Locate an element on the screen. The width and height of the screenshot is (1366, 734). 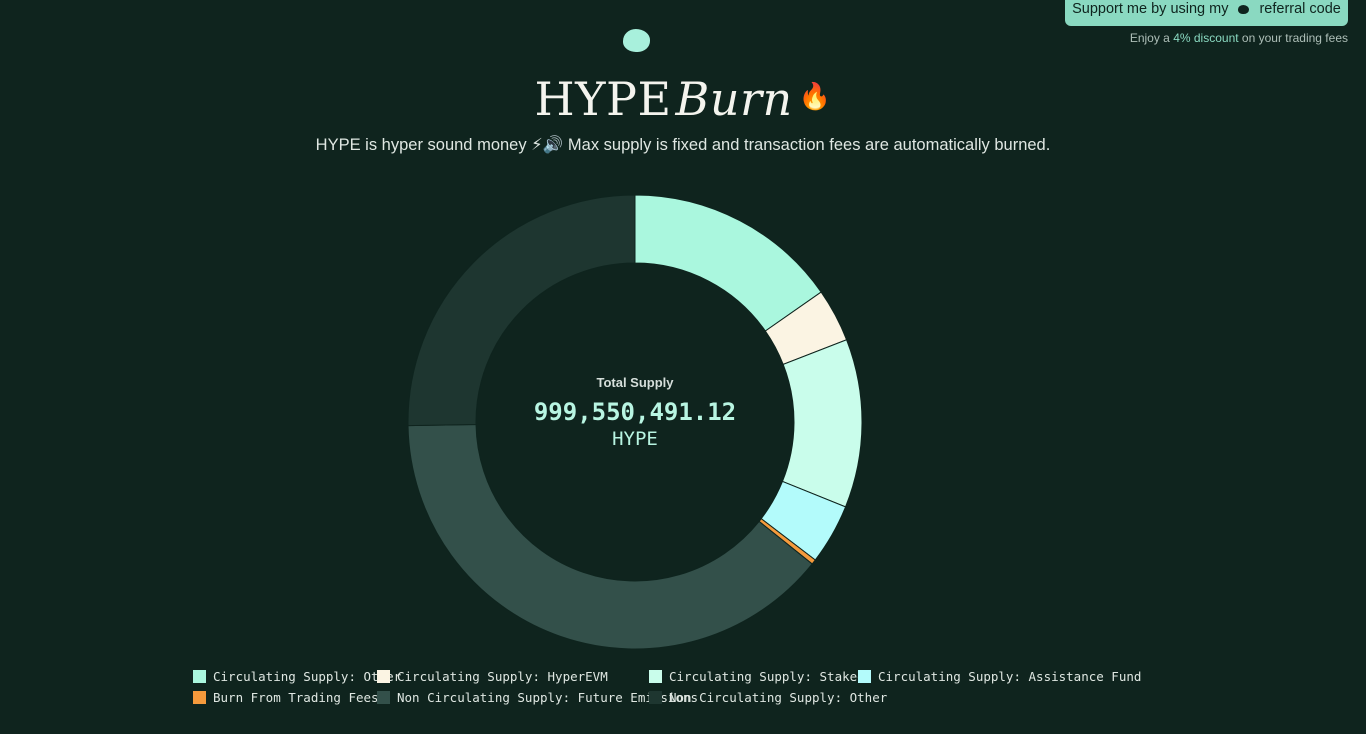
legend-item: Non Circulating Supply: Other is located at coordinates (768, 697).